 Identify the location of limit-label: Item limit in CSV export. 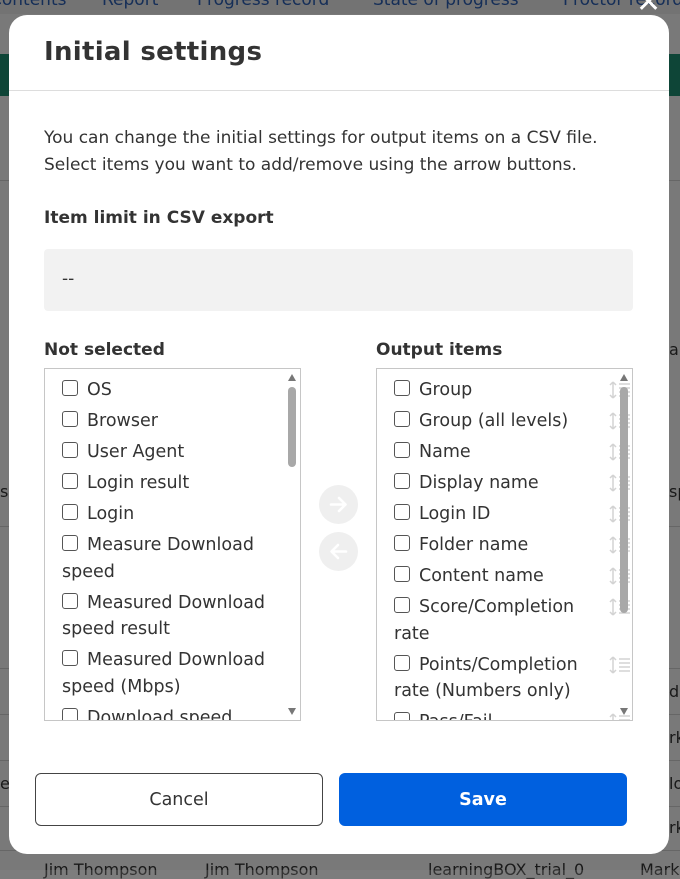
(159, 218).